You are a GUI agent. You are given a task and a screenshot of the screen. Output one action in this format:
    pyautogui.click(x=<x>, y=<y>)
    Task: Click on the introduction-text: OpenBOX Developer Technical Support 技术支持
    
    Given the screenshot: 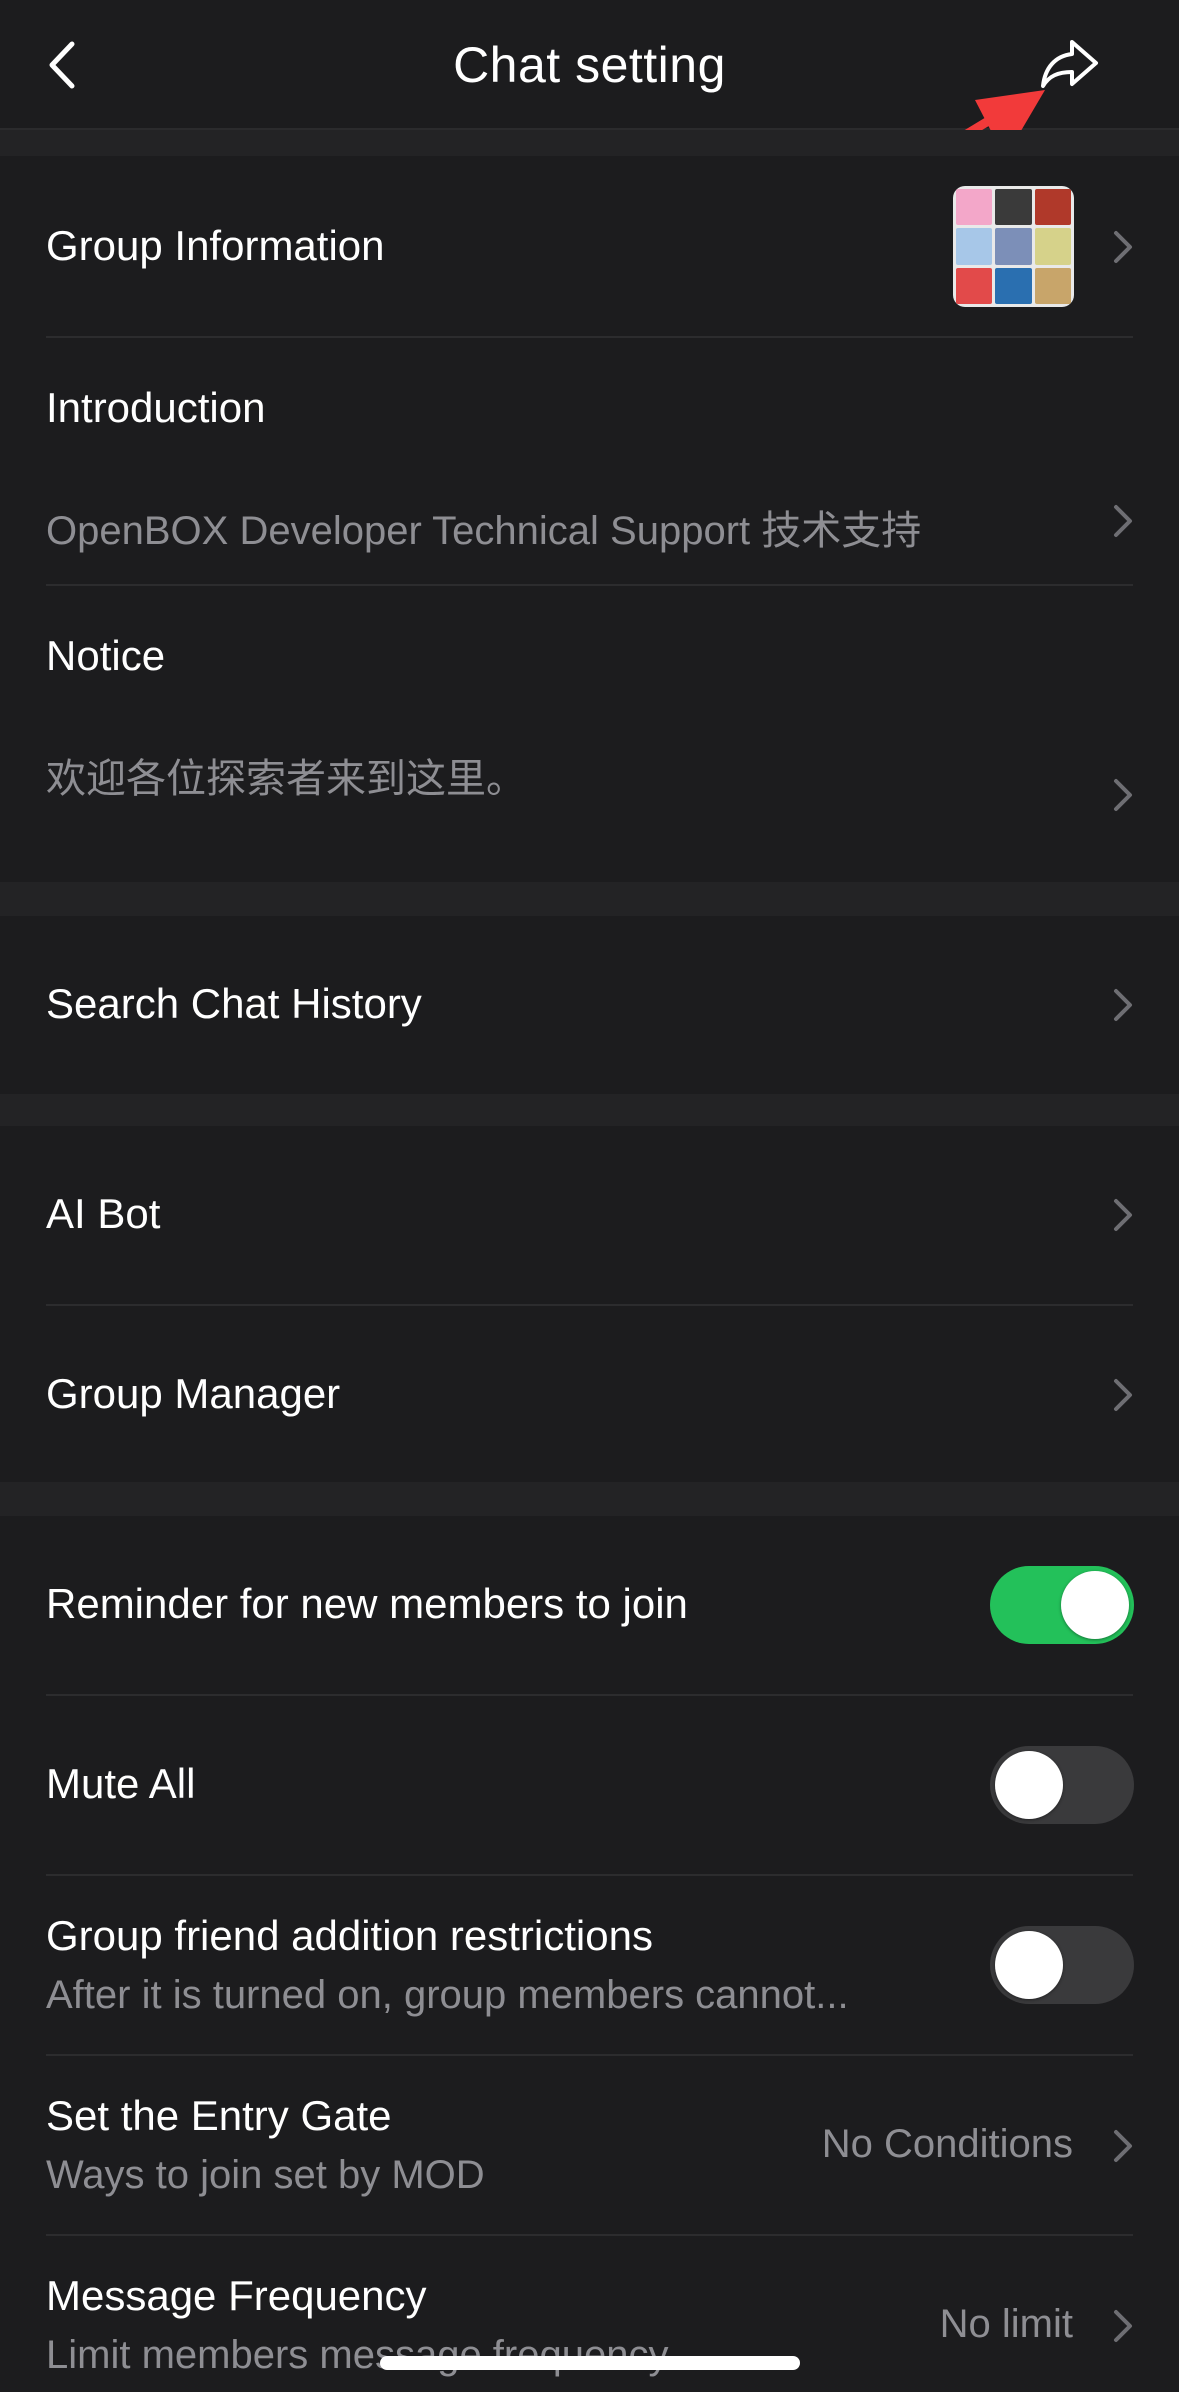 What is the action you would take?
    pyautogui.click(x=484, y=531)
    